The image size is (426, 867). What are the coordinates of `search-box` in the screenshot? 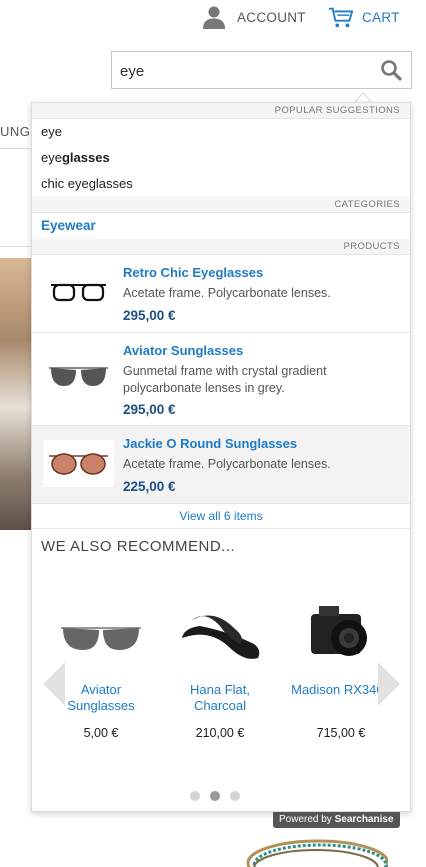 It's located at (261, 70).